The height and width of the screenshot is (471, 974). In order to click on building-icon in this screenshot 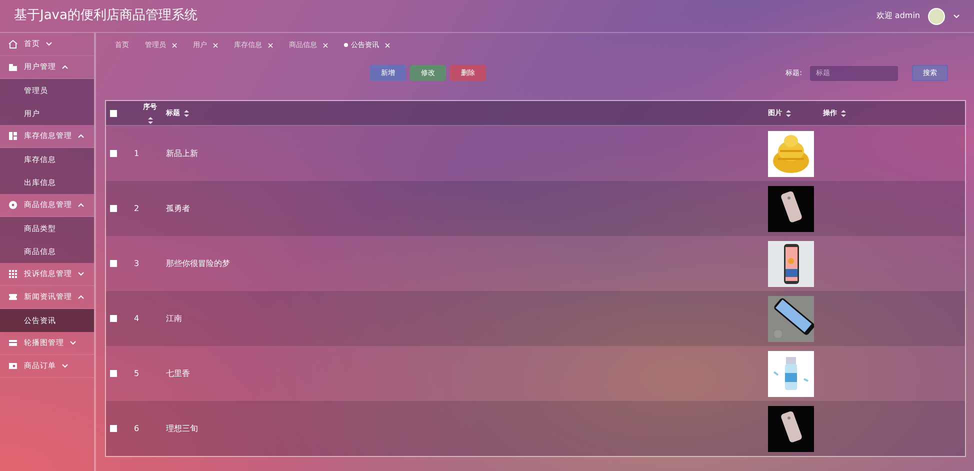, I will do `click(13, 67)`.